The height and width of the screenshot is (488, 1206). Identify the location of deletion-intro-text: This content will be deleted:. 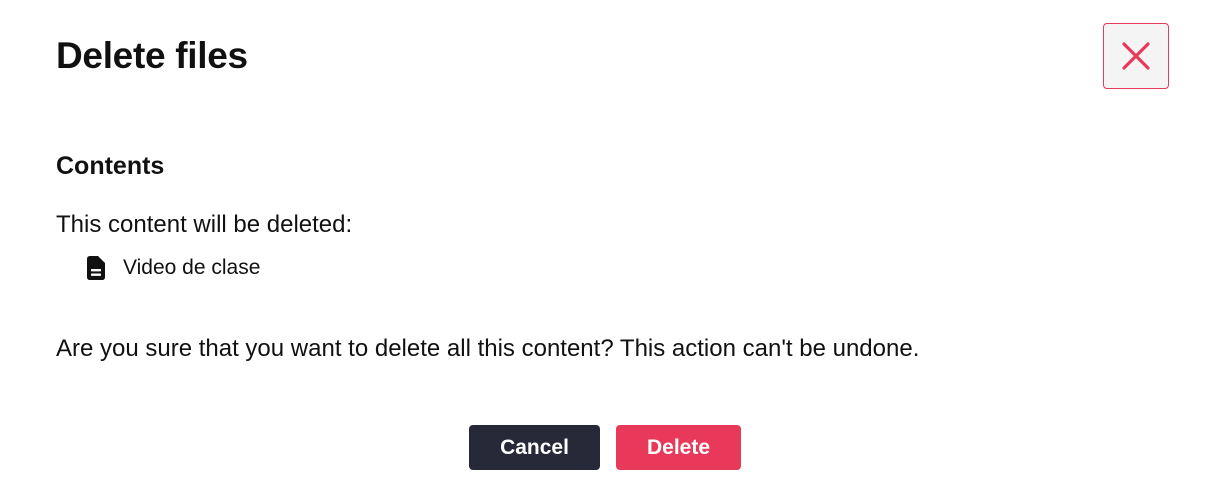
(204, 224).